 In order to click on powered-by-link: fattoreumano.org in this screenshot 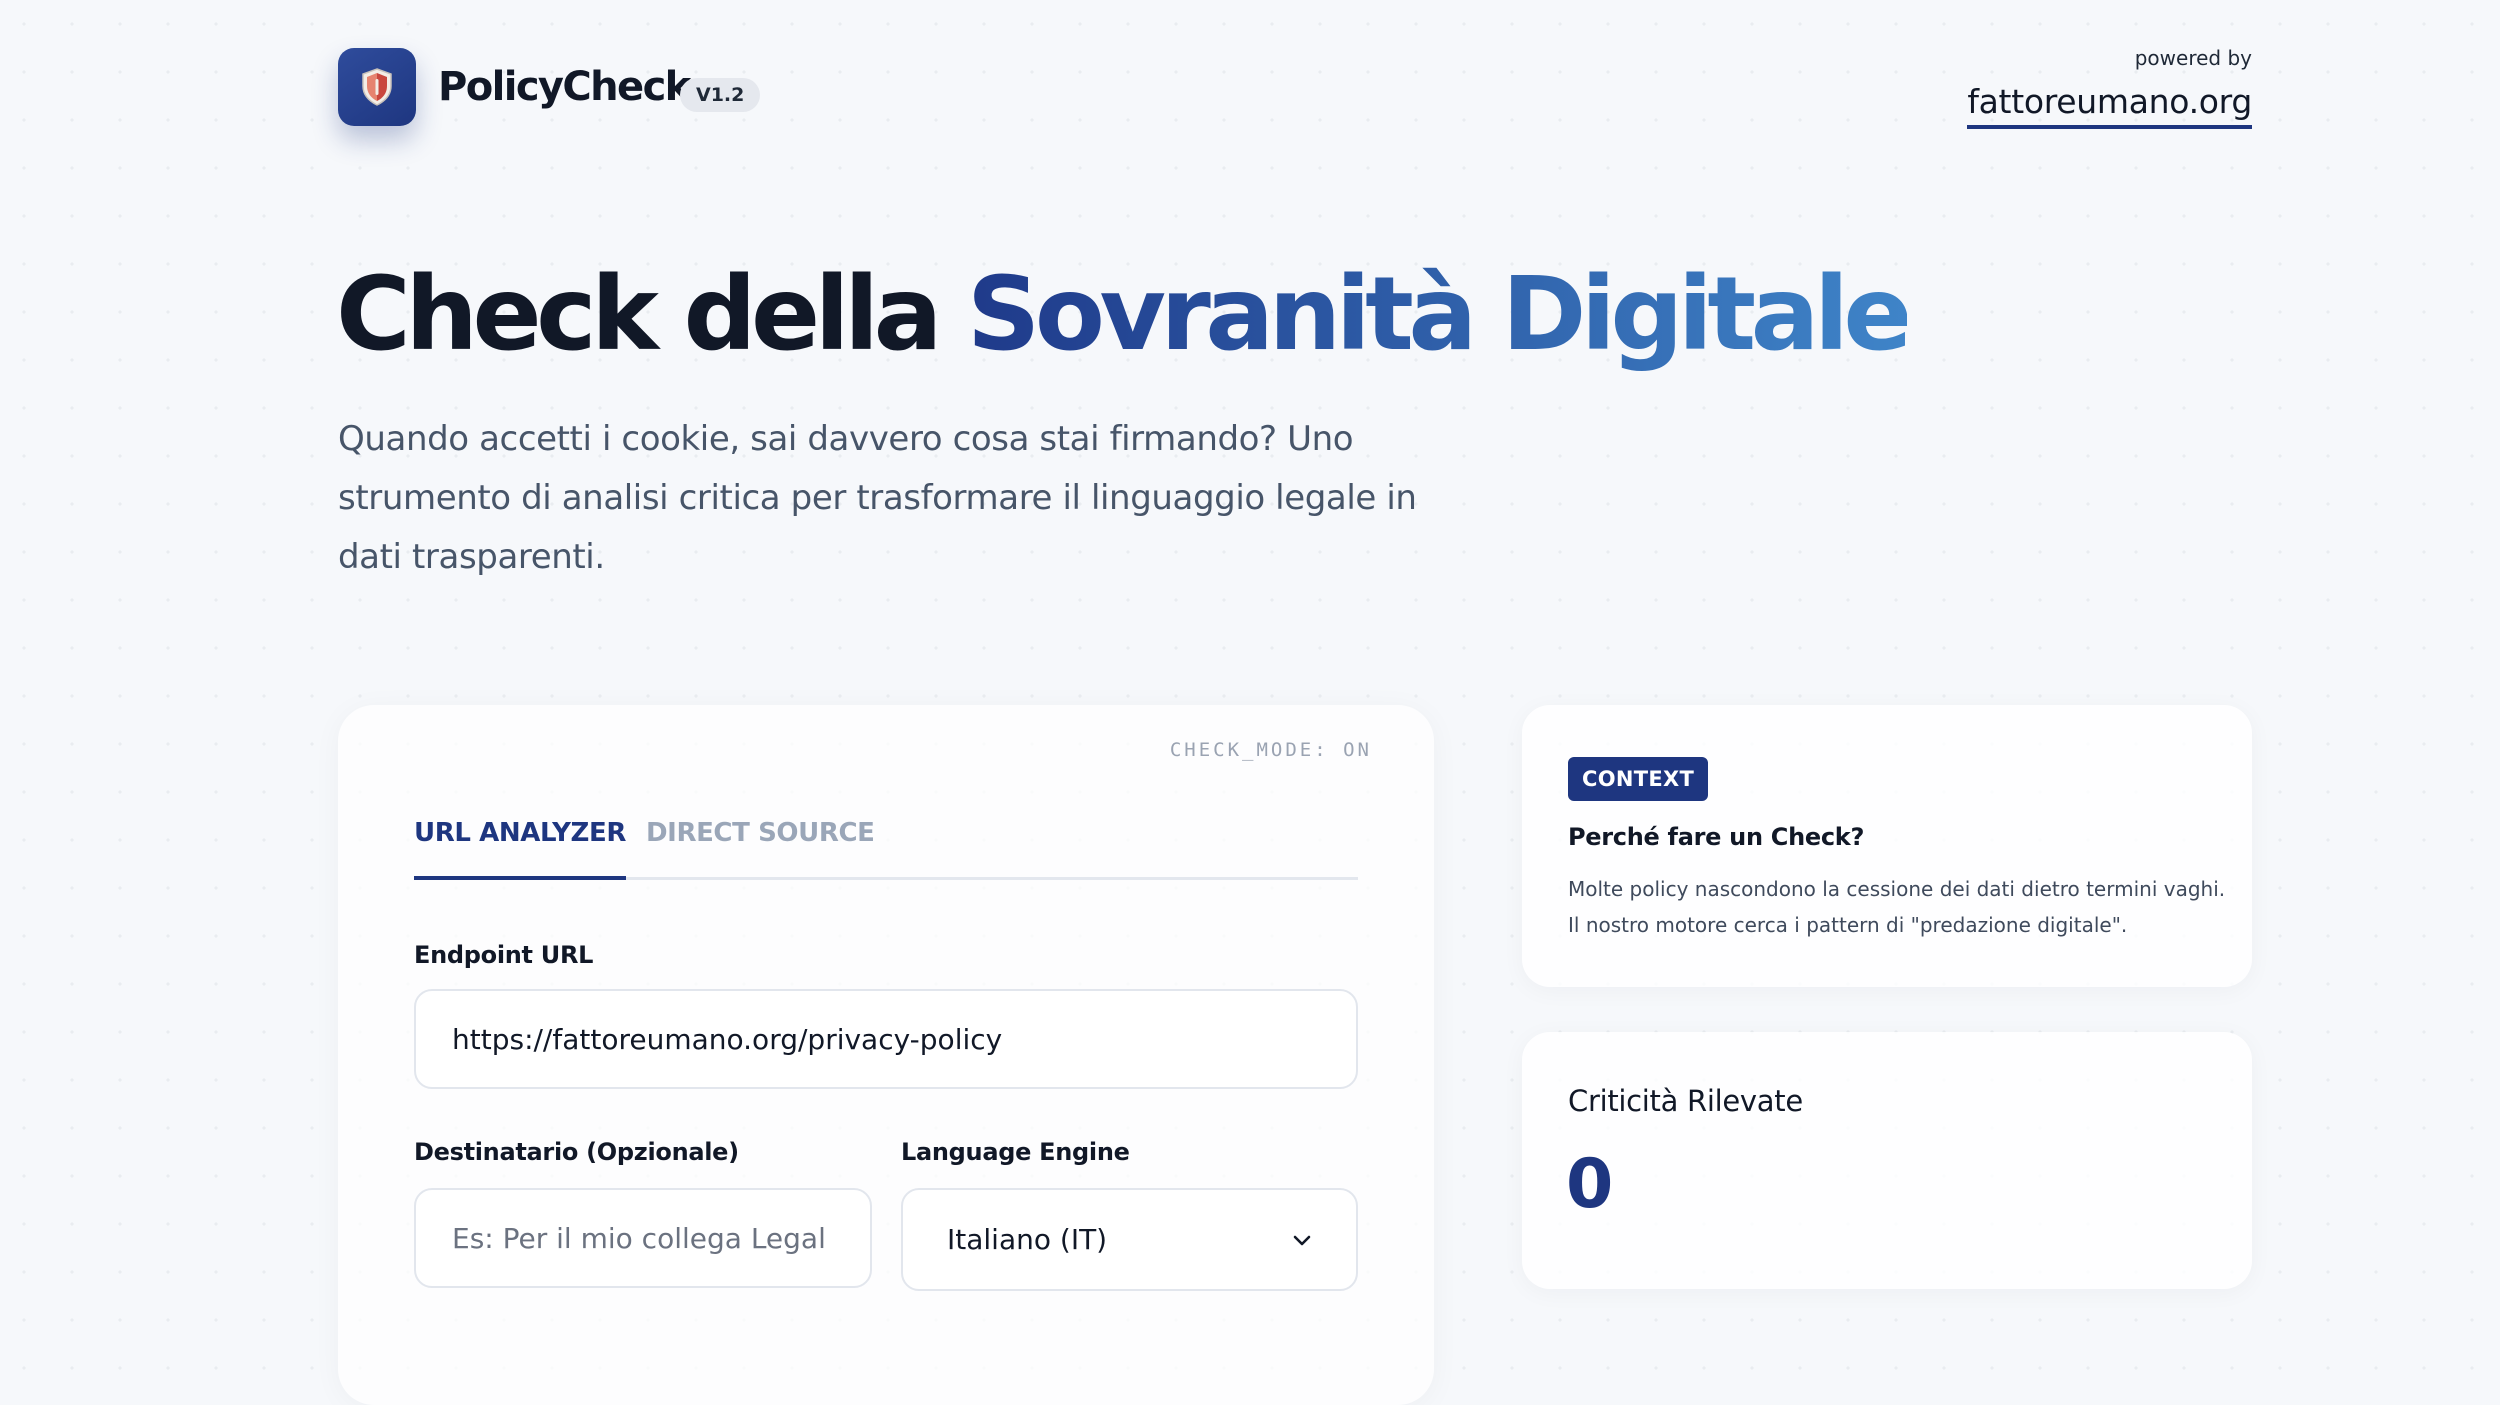, I will do `click(2109, 105)`.